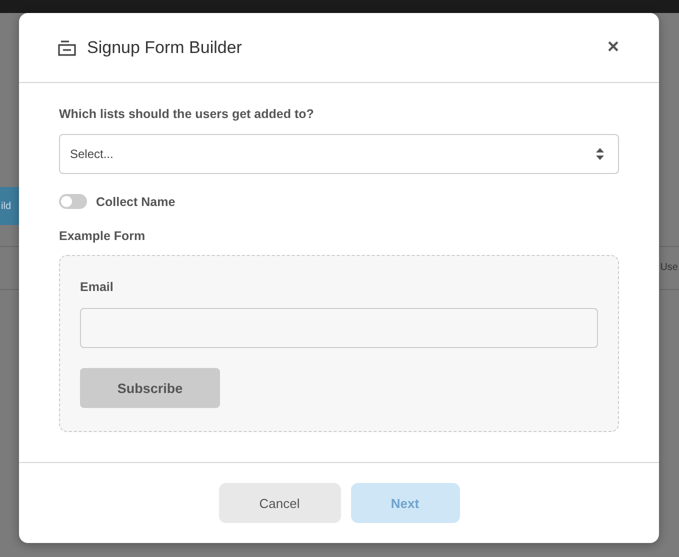 The height and width of the screenshot is (557, 679). Describe the element at coordinates (67, 48) in the screenshot. I see `form-icon` at that location.